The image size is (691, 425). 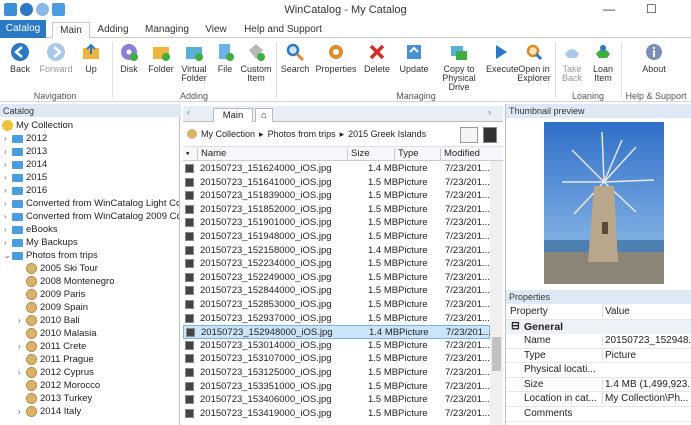 What do you see at coordinates (66, 281) in the screenshot?
I see `tree-item: 2008 Montenegro` at bounding box center [66, 281].